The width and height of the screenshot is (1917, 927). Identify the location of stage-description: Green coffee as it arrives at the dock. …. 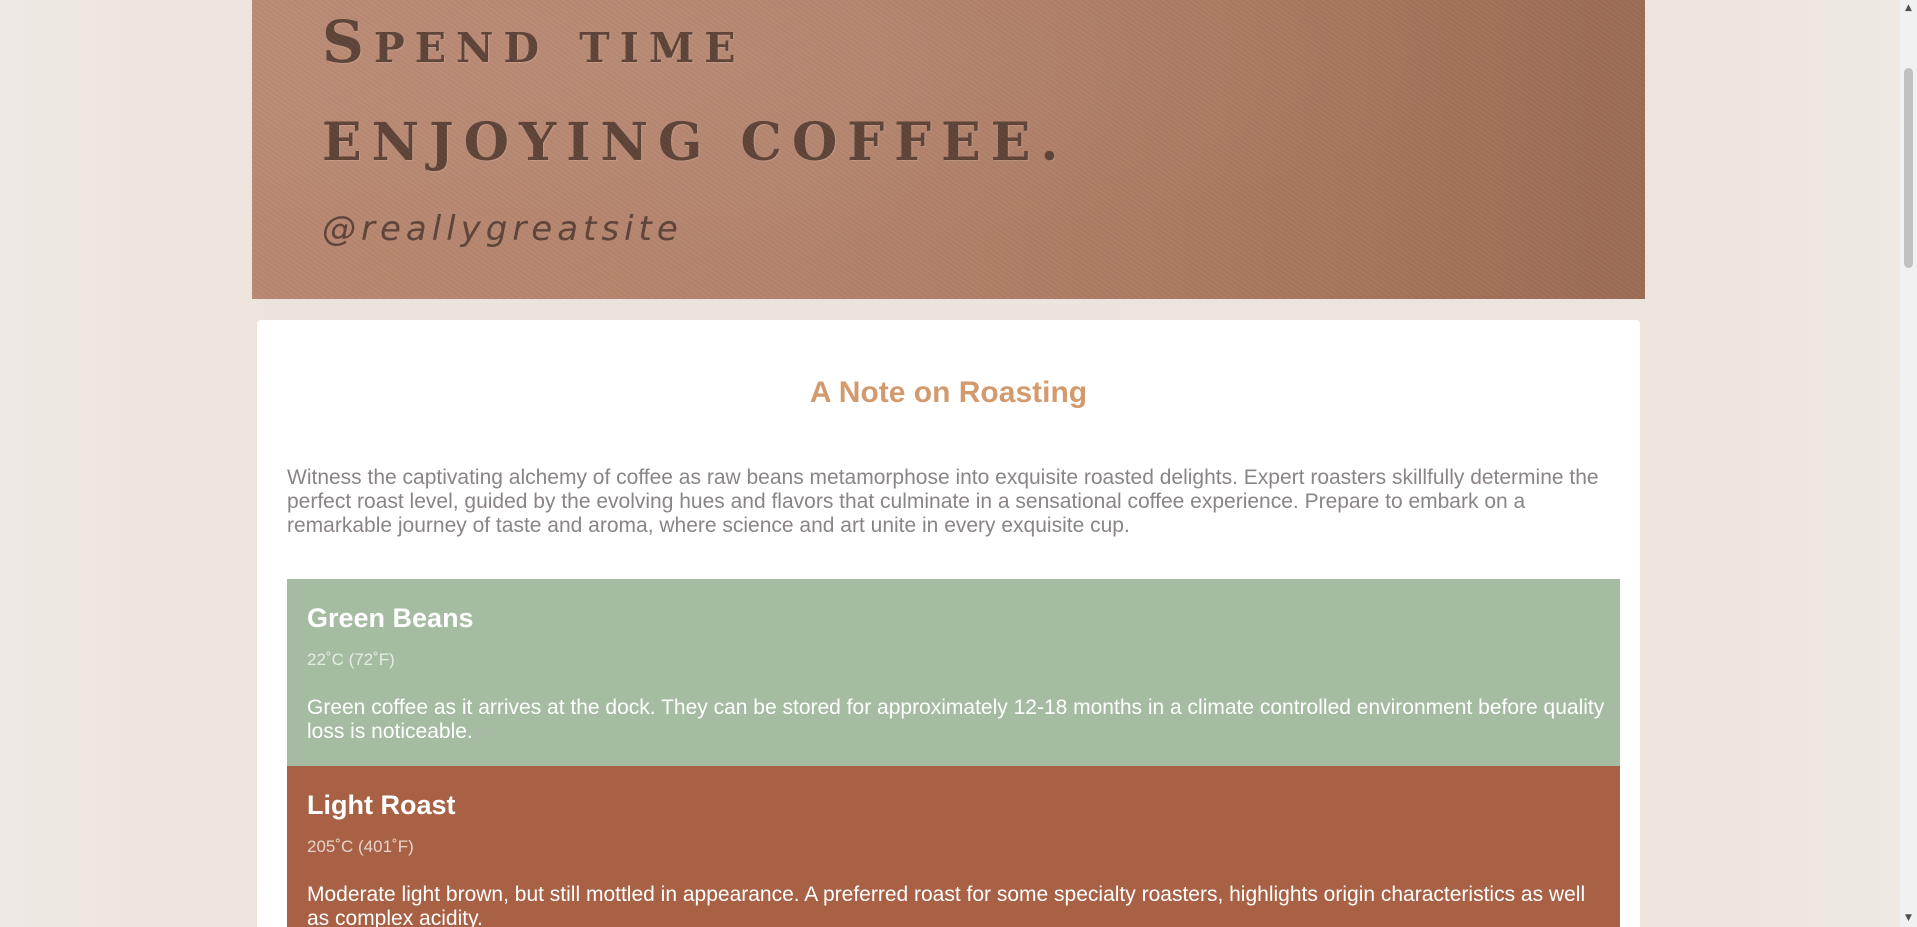
(956, 719).